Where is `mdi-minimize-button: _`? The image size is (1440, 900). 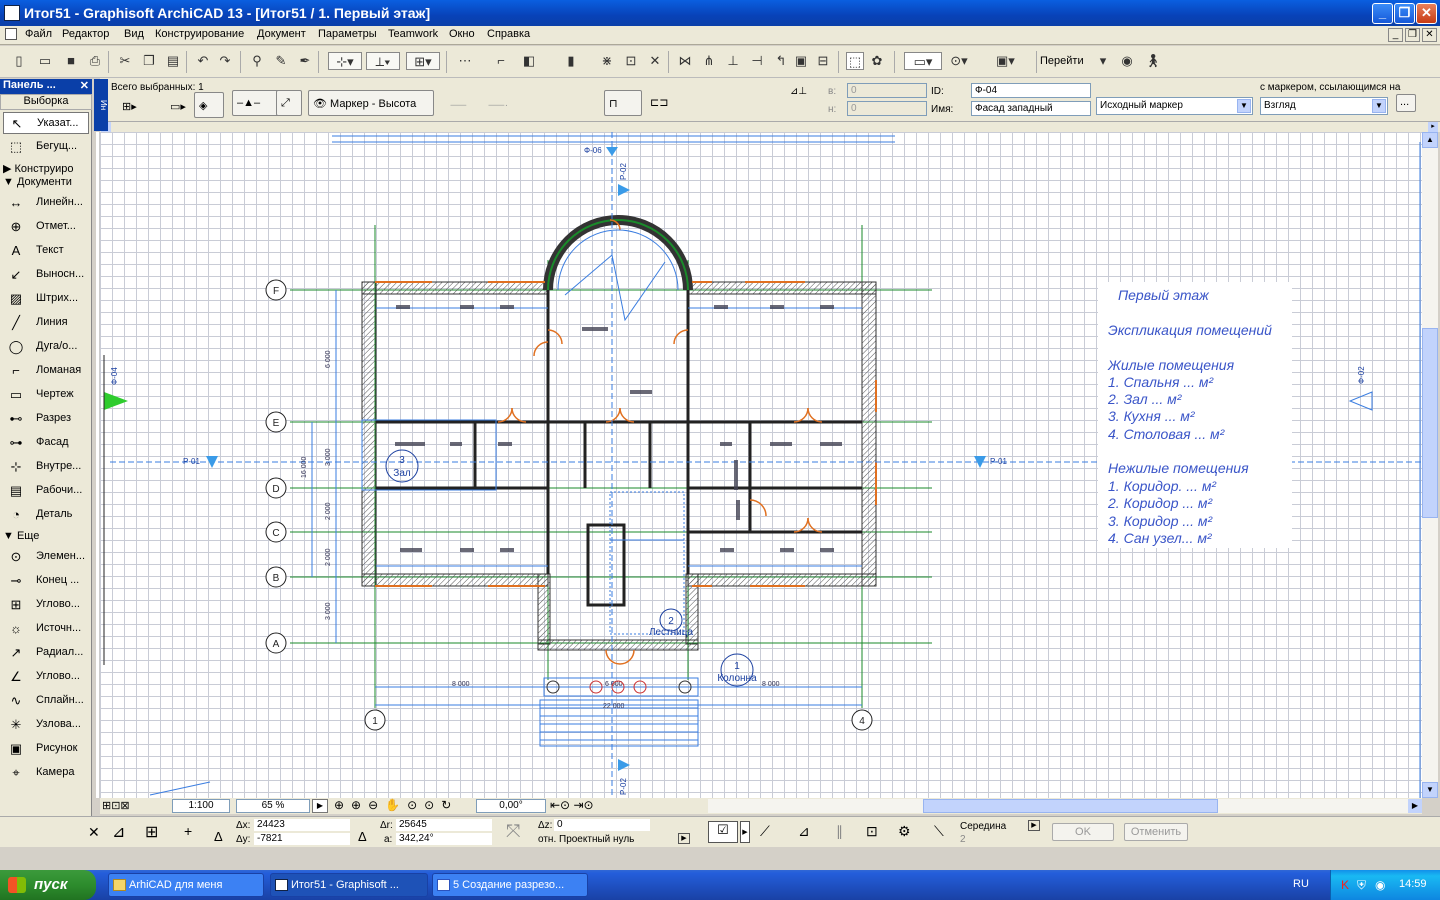 mdi-minimize-button: _ is located at coordinates (1395, 35).